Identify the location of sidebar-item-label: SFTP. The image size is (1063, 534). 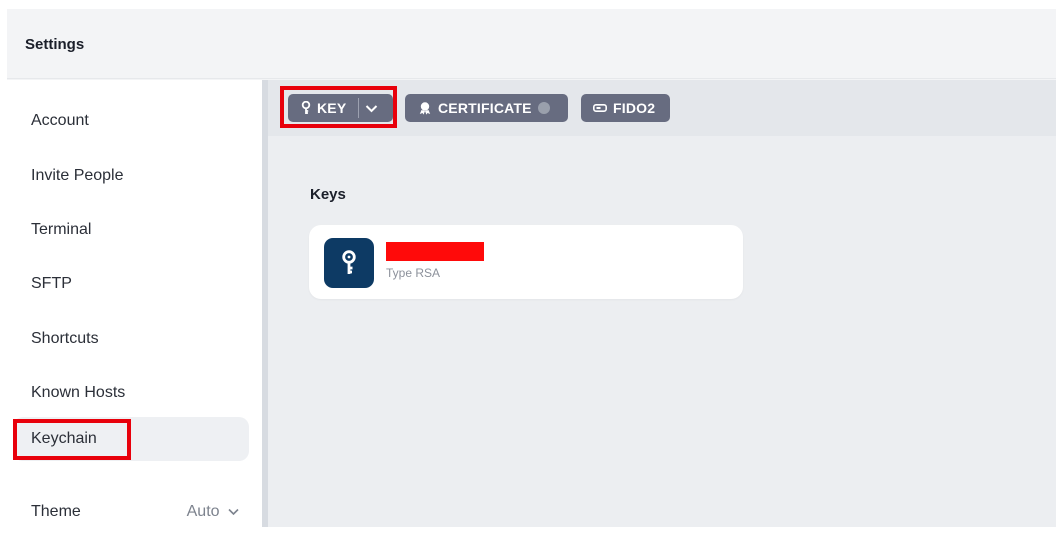
(51, 283).